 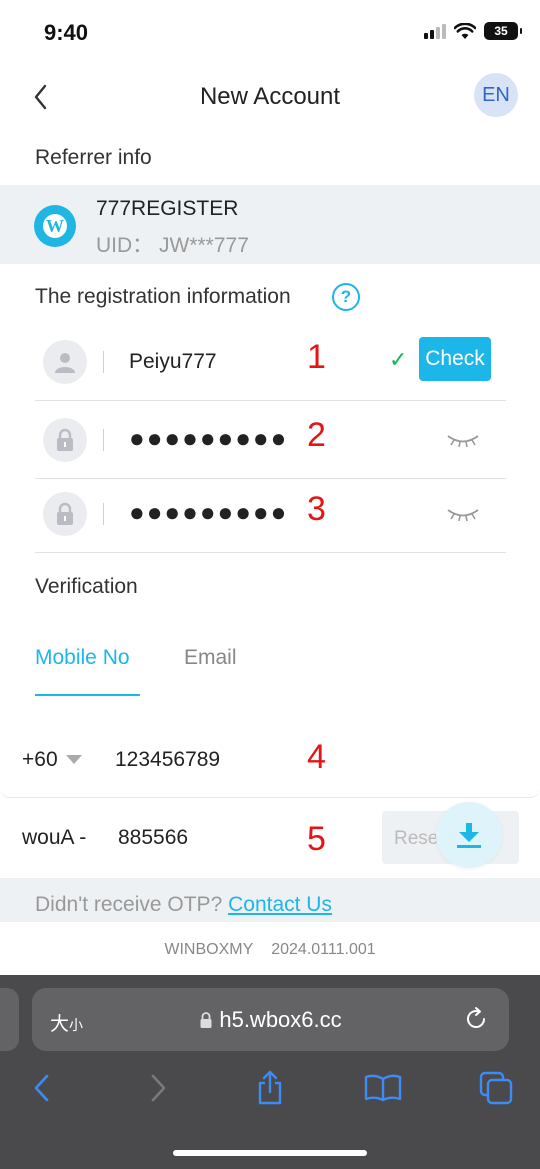 What do you see at coordinates (270, 1088) in the screenshot?
I see `share-icon` at bounding box center [270, 1088].